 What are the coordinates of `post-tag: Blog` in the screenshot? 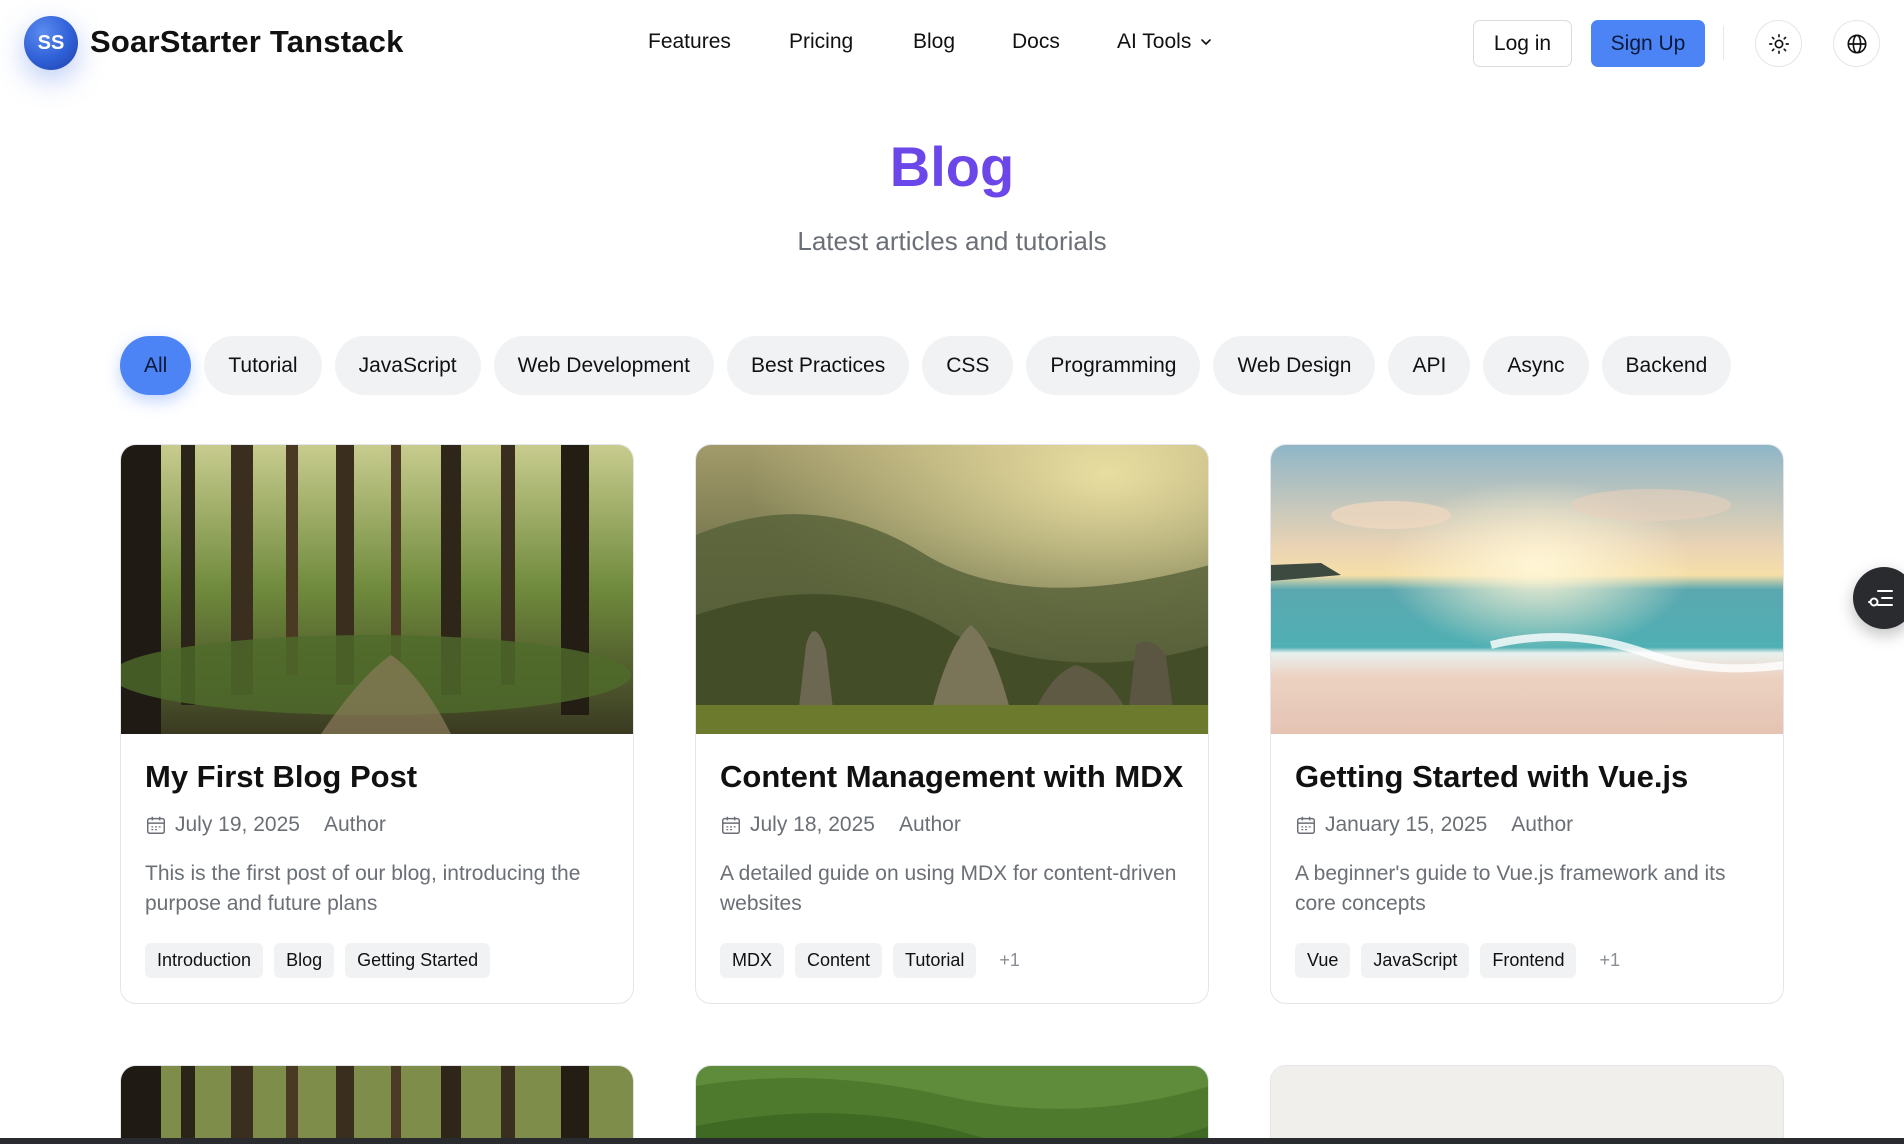 It's located at (304, 960).